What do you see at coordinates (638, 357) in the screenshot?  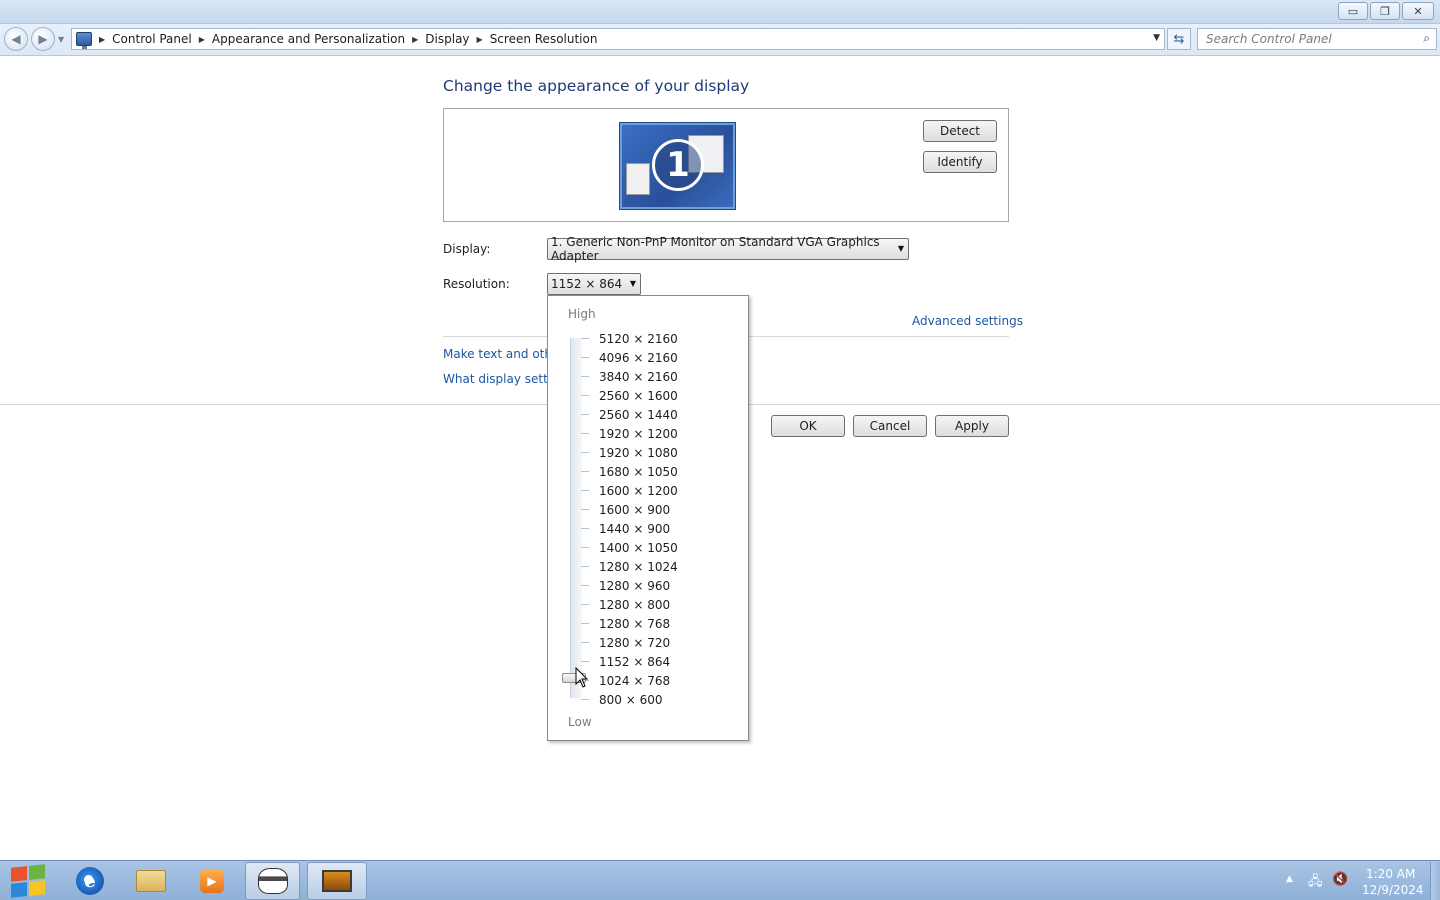 I see `resolution-option: 4096 × 2160` at bounding box center [638, 357].